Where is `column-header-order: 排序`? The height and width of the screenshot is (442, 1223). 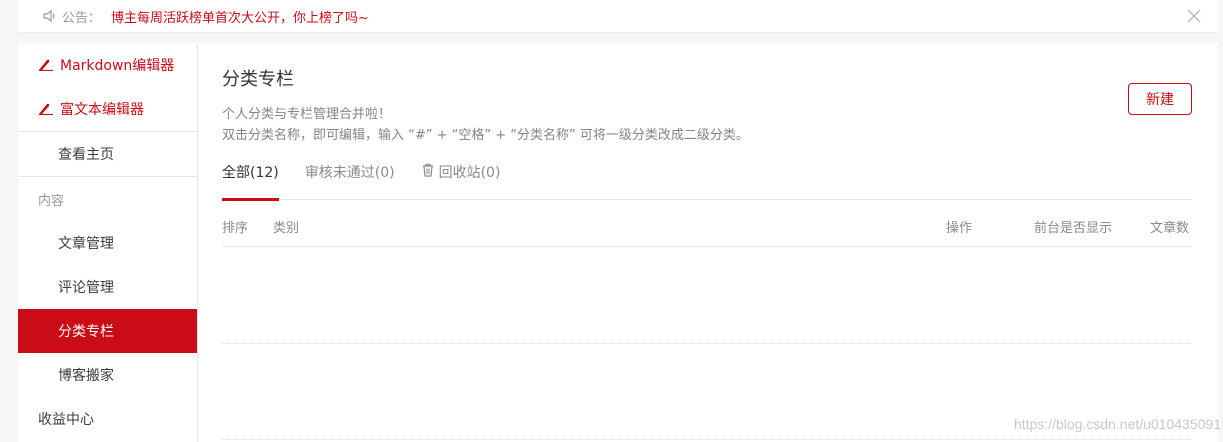 column-header-order: 排序 is located at coordinates (235, 228).